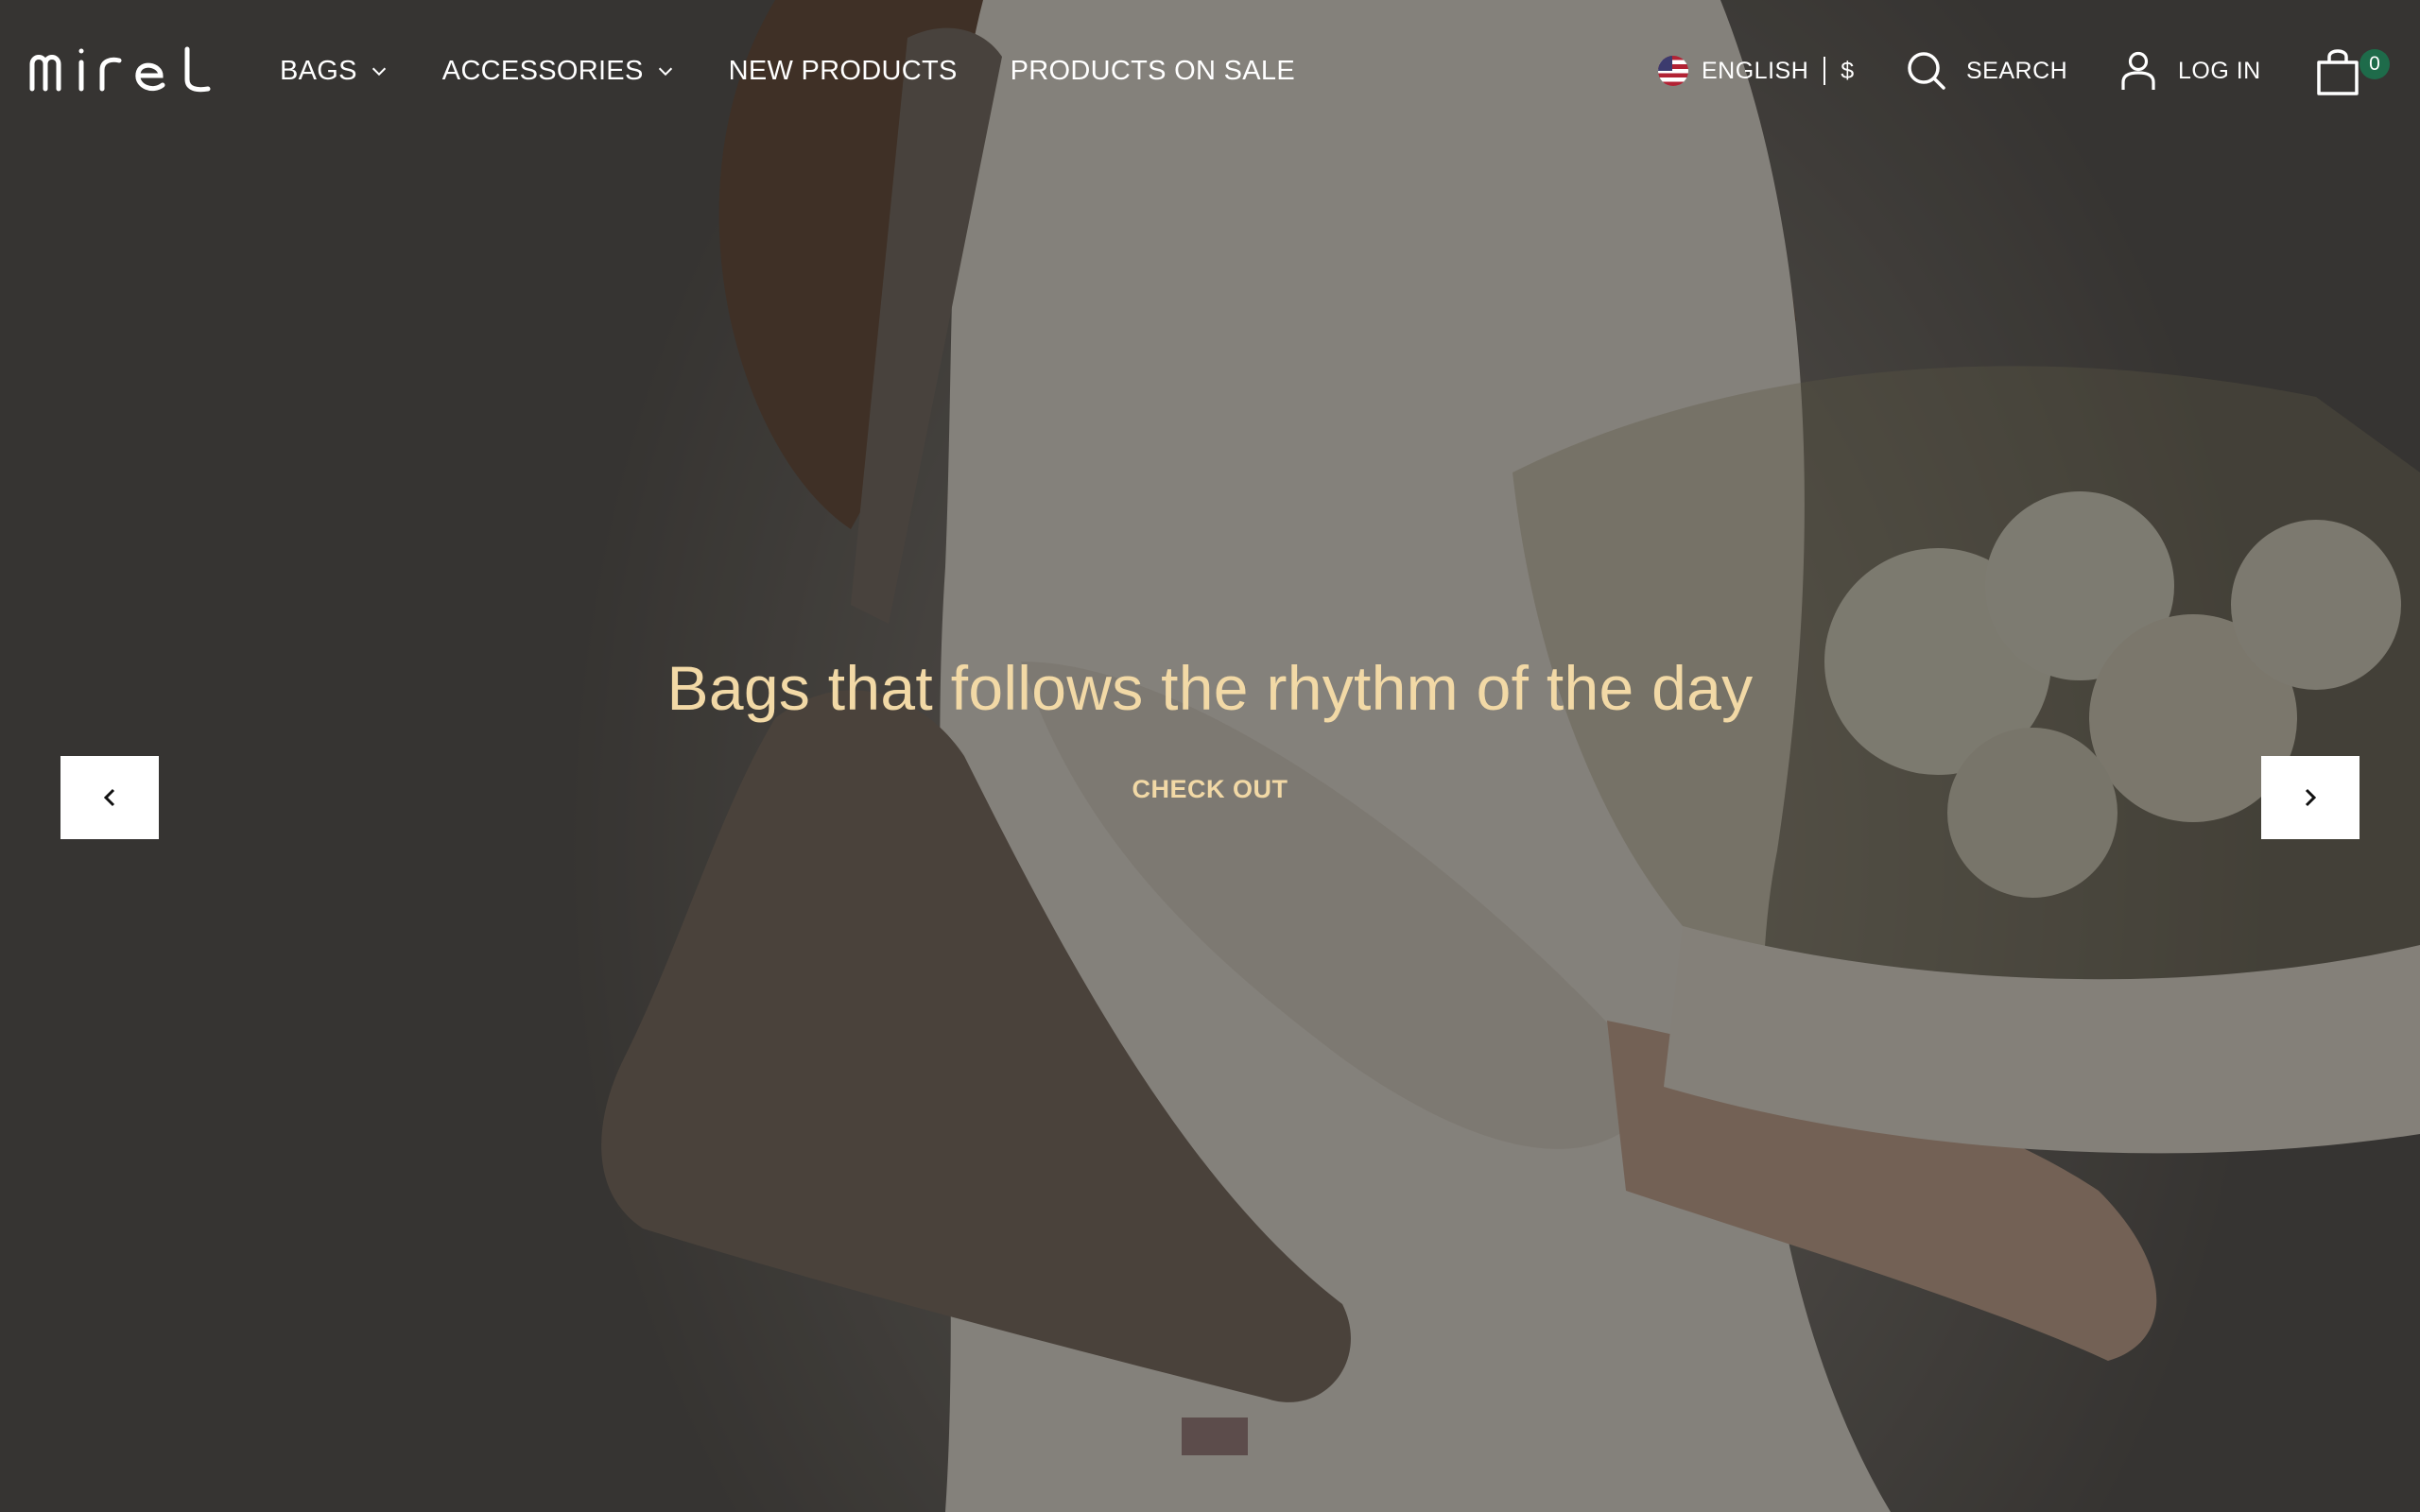 This screenshot has width=2420, height=1512. I want to click on nav-item-bags: BAGS, so click(334, 71).